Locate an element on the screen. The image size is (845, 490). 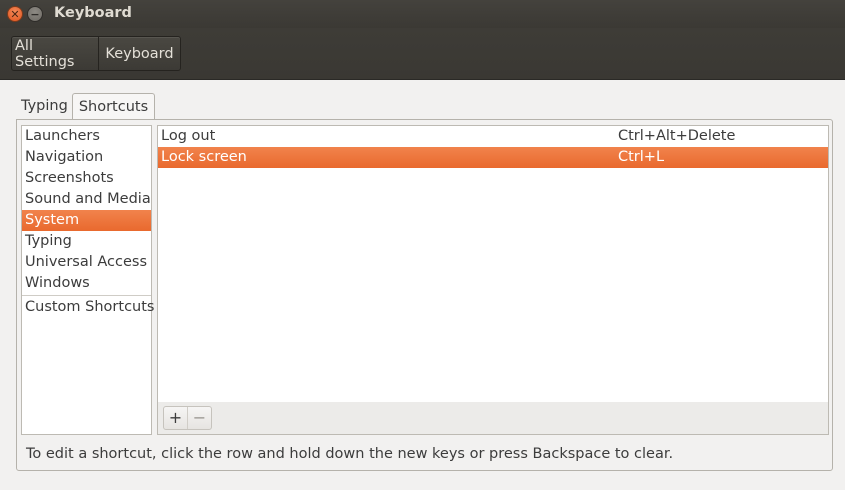
remove-shortcut-button: − is located at coordinates (199, 418).